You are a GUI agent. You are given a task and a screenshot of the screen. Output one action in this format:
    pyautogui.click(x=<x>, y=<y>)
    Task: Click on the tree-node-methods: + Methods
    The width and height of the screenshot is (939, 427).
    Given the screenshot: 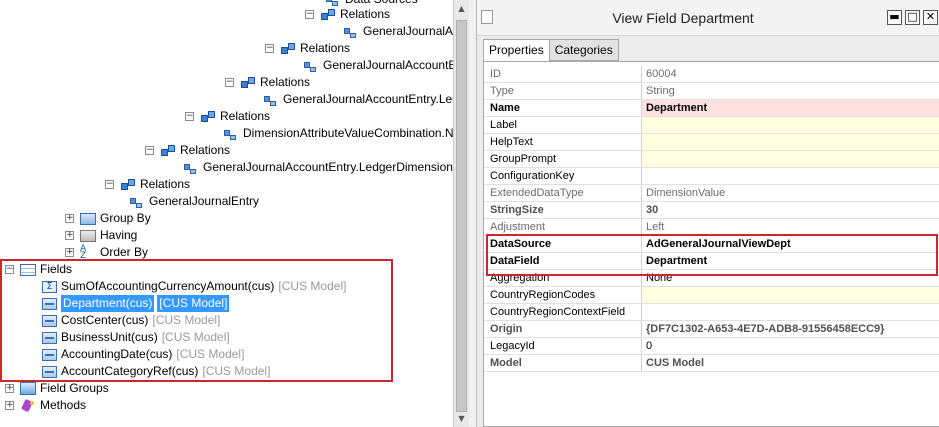 What is the action you would take?
    pyautogui.click(x=45, y=405)
    